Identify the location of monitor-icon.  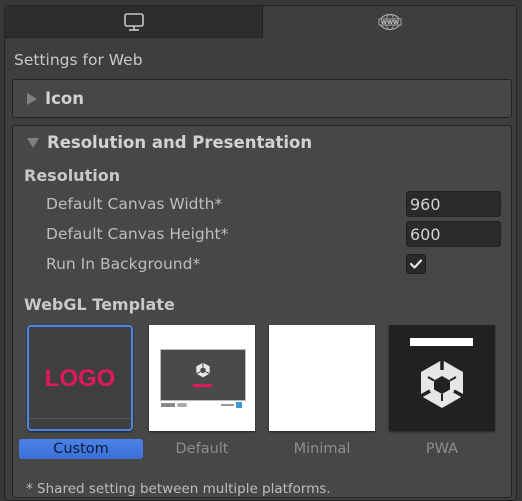
(133, 21).